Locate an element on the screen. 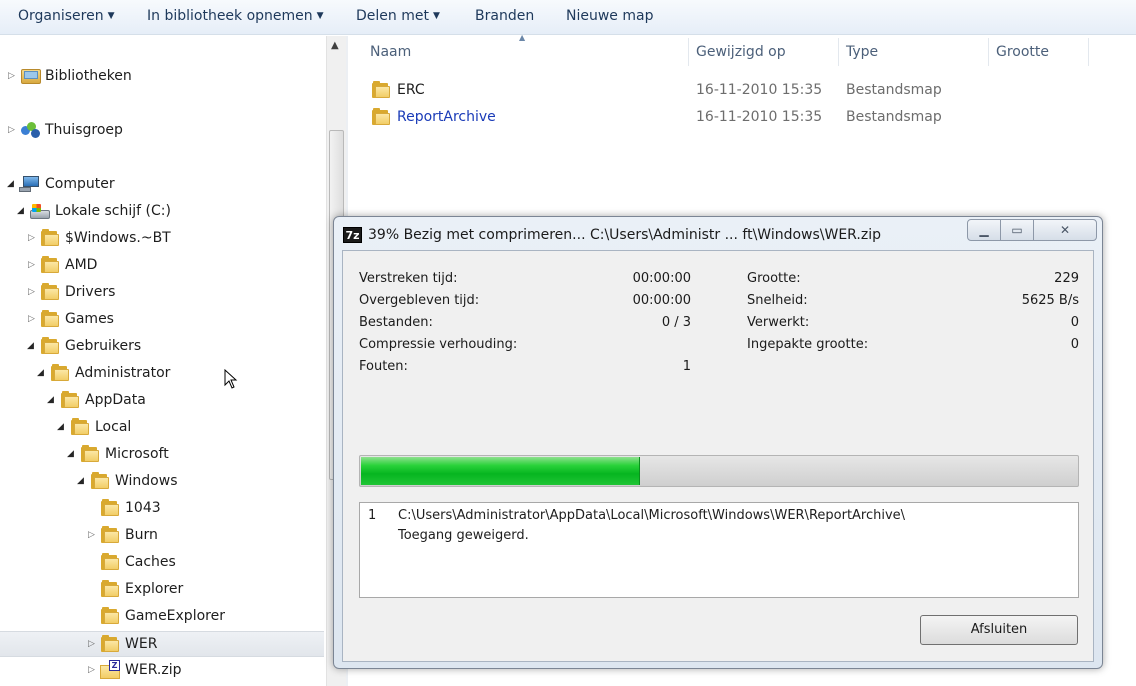  scroll-up-arrow-icon: ▲ is located at coordinates (335, 45).